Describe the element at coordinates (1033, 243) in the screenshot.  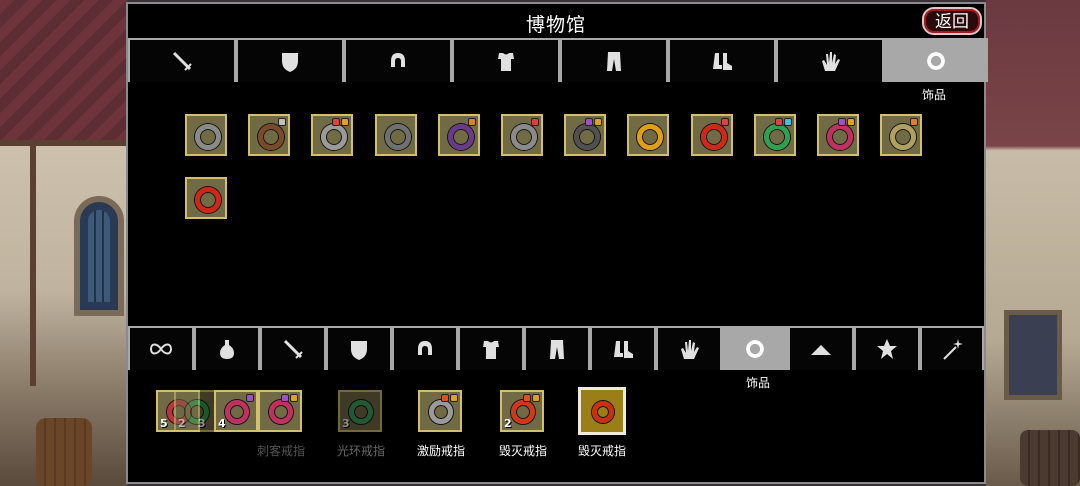
I see `background-right-building` at that location.